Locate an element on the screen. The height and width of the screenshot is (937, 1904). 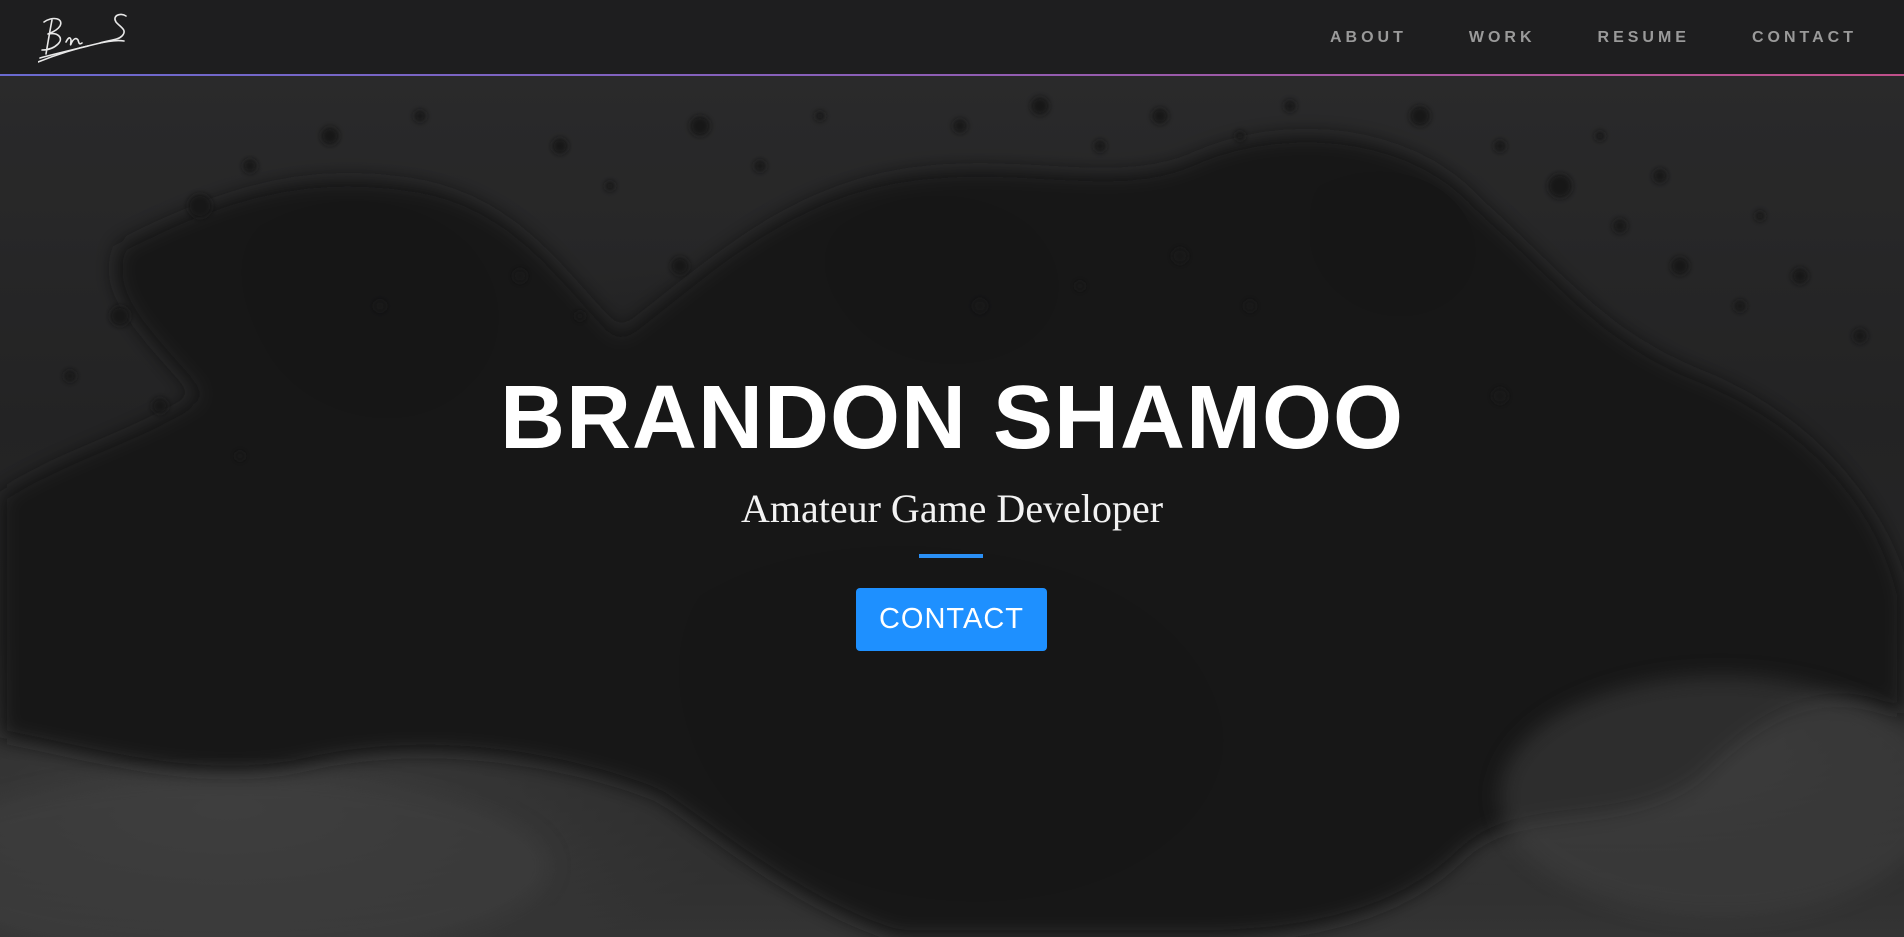
nav-link-contact: CONTACT is located at coordinates (1804, 38).